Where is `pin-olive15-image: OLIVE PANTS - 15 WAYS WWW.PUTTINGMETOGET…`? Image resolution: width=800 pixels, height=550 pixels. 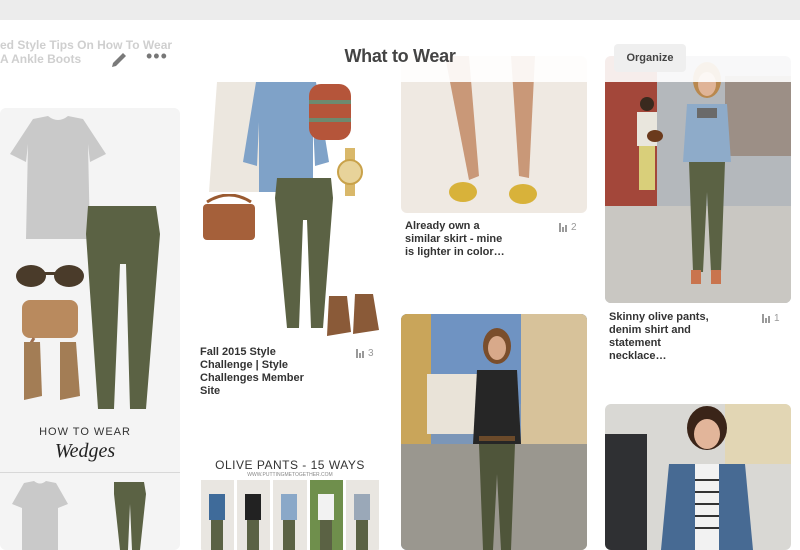
pin-olive15-image: OLIVE PANTS - 15 WAYS WWW.PUTTINGMETOGET… is located at coordinates (290, 495).